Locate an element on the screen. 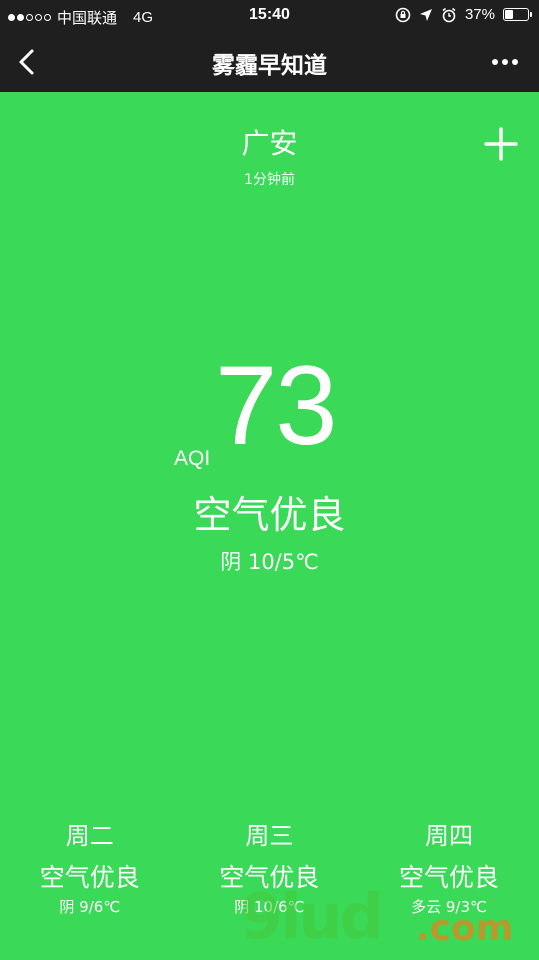 The height and width of the screenshot is (960, 539). location-arrow-icon is located at coordinates (425, 14).